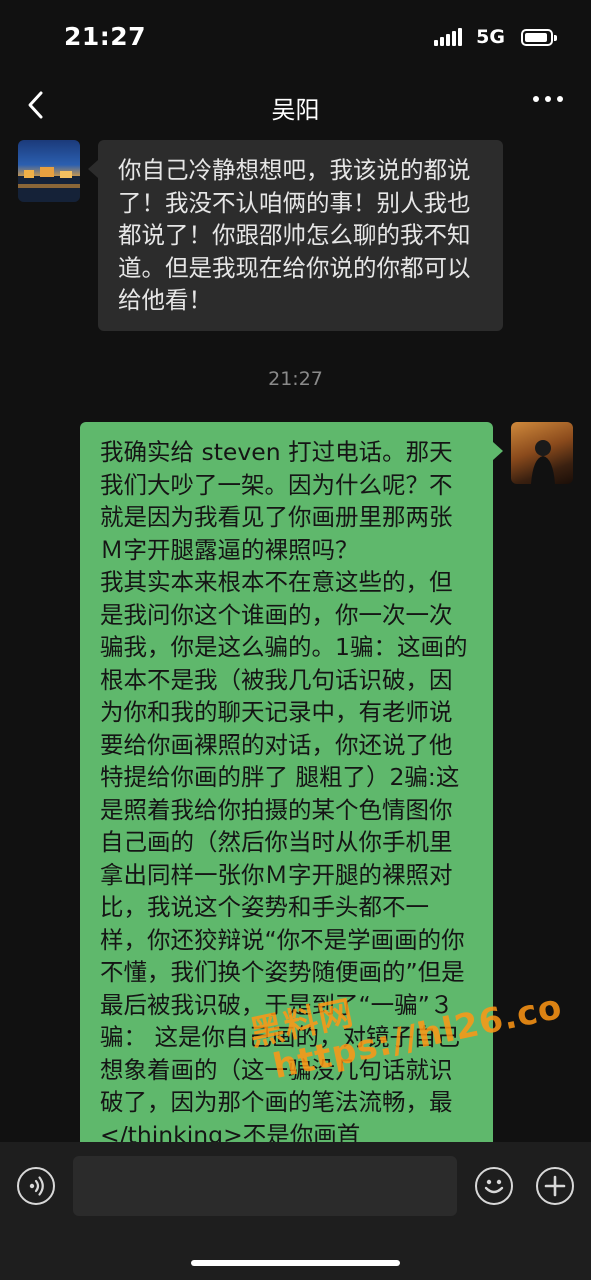 The width and height of the screenshot is (591, 1280). I want to click on signal-icon, so click(448, 37).